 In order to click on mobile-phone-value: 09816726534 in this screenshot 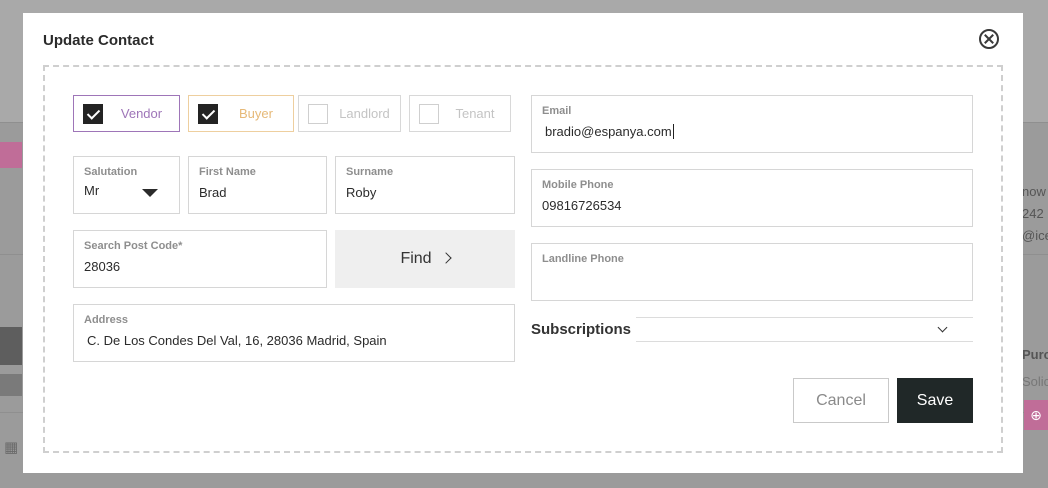, I will do `click(582, 205)`.